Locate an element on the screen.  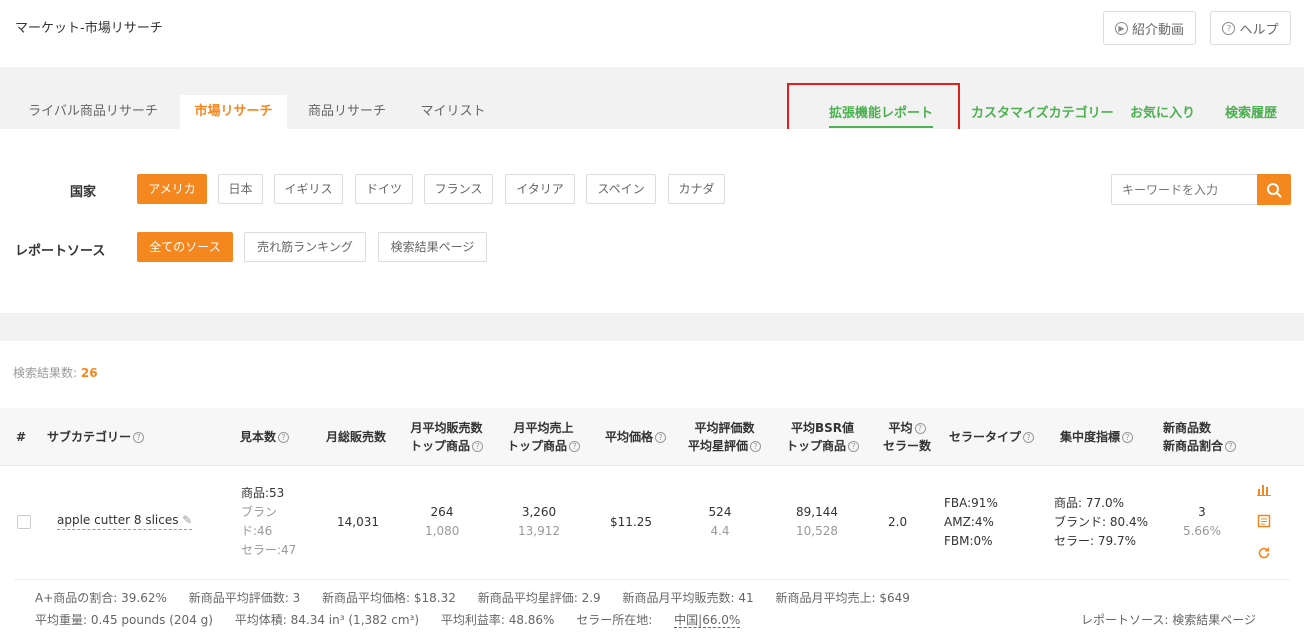
source-label: レポートソース is located at coordinates (60, 251).